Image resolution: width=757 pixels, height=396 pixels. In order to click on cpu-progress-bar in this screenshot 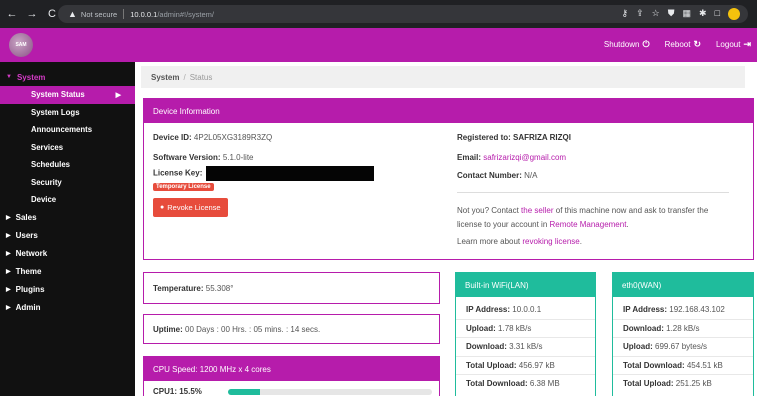, I will do `click(330, 392)`.